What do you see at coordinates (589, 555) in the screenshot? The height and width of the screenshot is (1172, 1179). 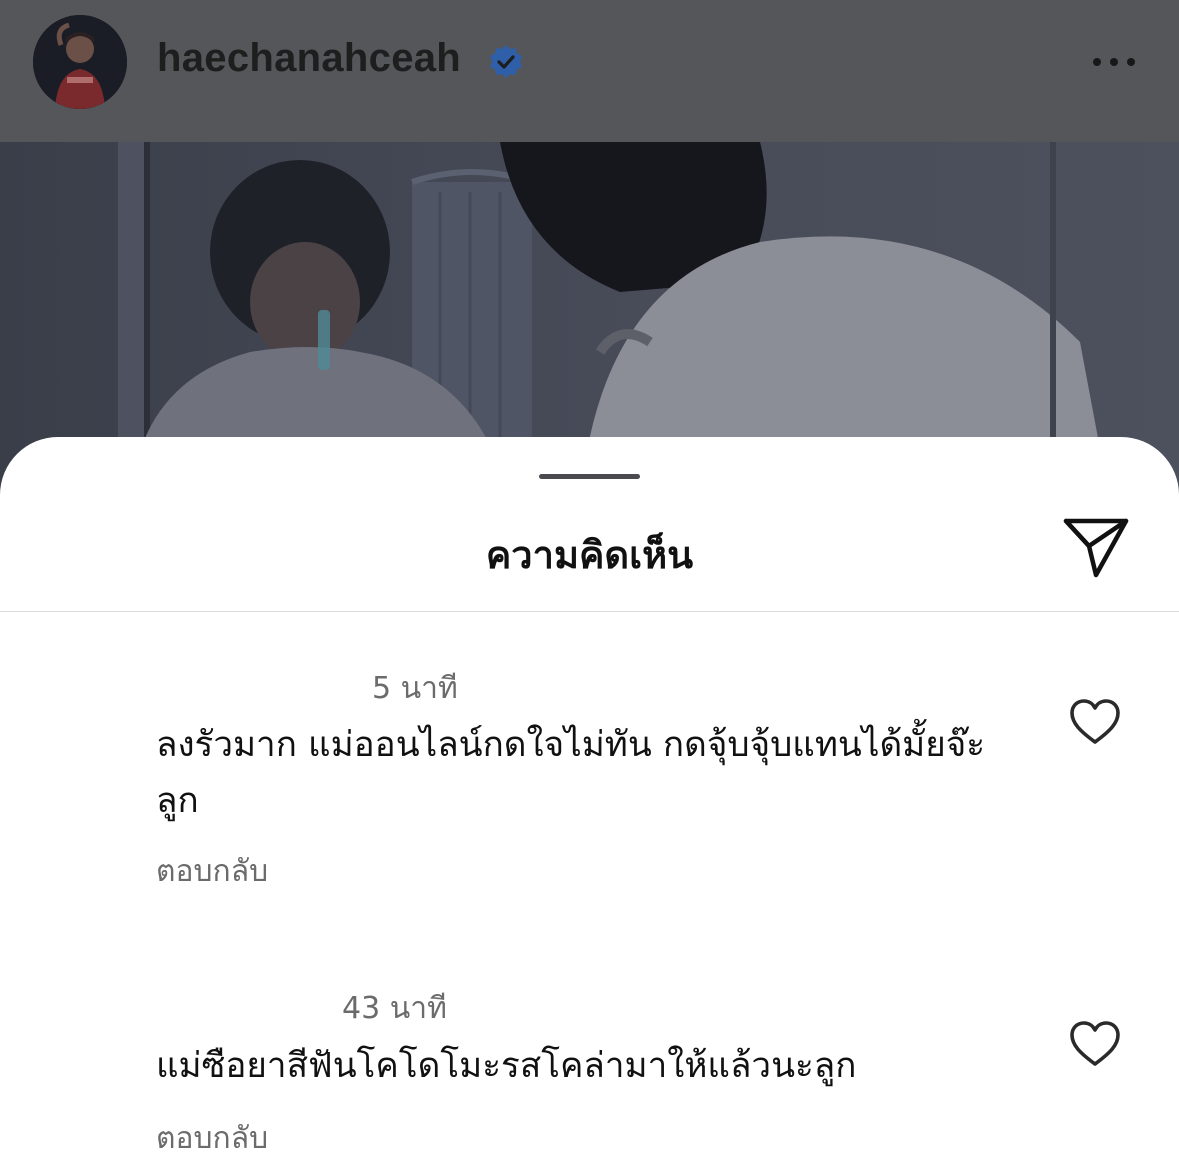 I see `comments-sheet-title: ความคิดเห็น` at bounding box center [589, 555].